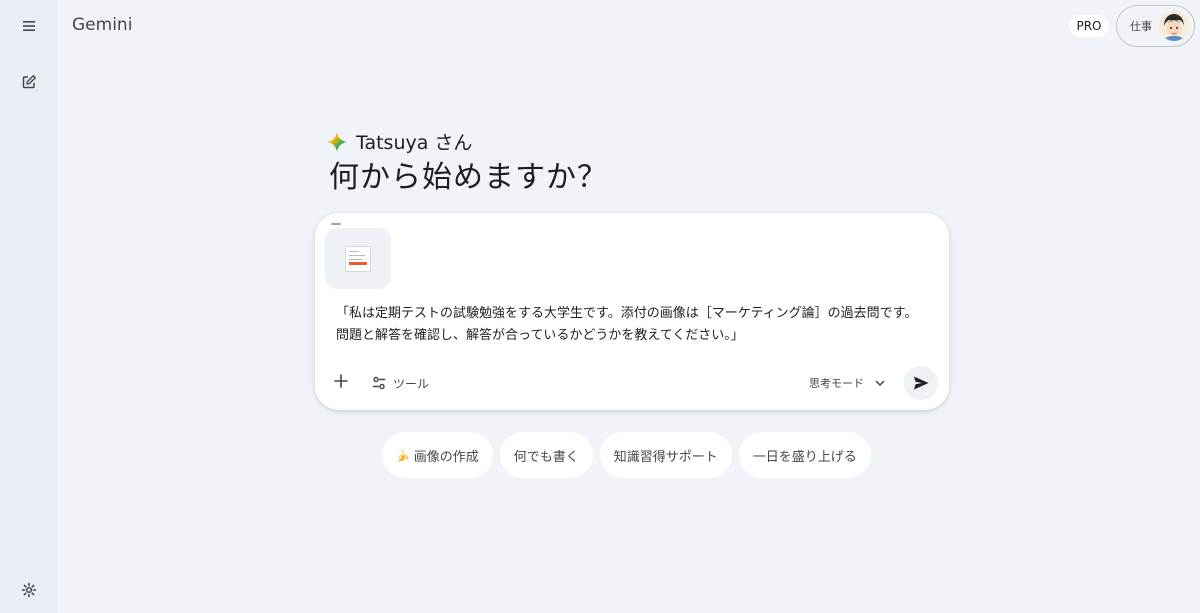 This screenshot has height=613, width=1200. I want to click on avatar, so click(1174, 26).